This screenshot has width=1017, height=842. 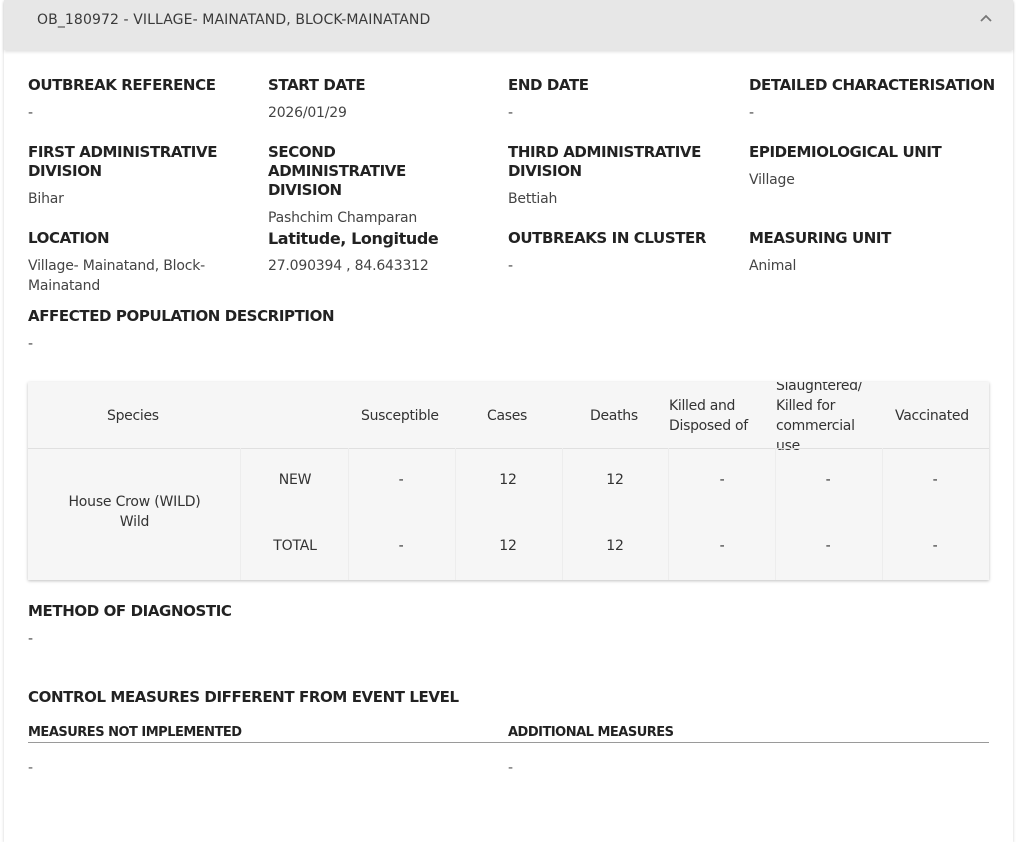 I want to click on lat-long-label: Latitude, Longitude, so click(x=353, y=238).